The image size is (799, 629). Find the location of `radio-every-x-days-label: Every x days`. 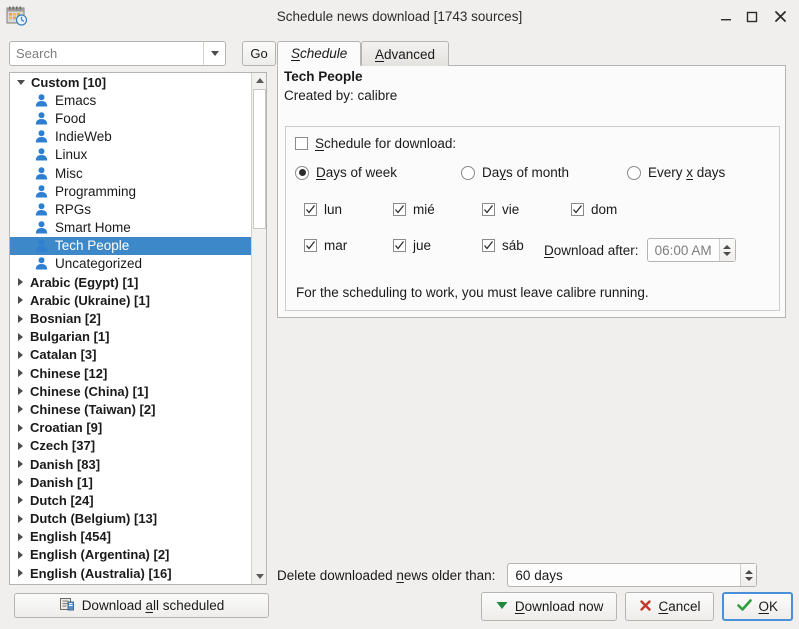

radio-every-x-days-label: Every x days is located at coordinates (687, 172).